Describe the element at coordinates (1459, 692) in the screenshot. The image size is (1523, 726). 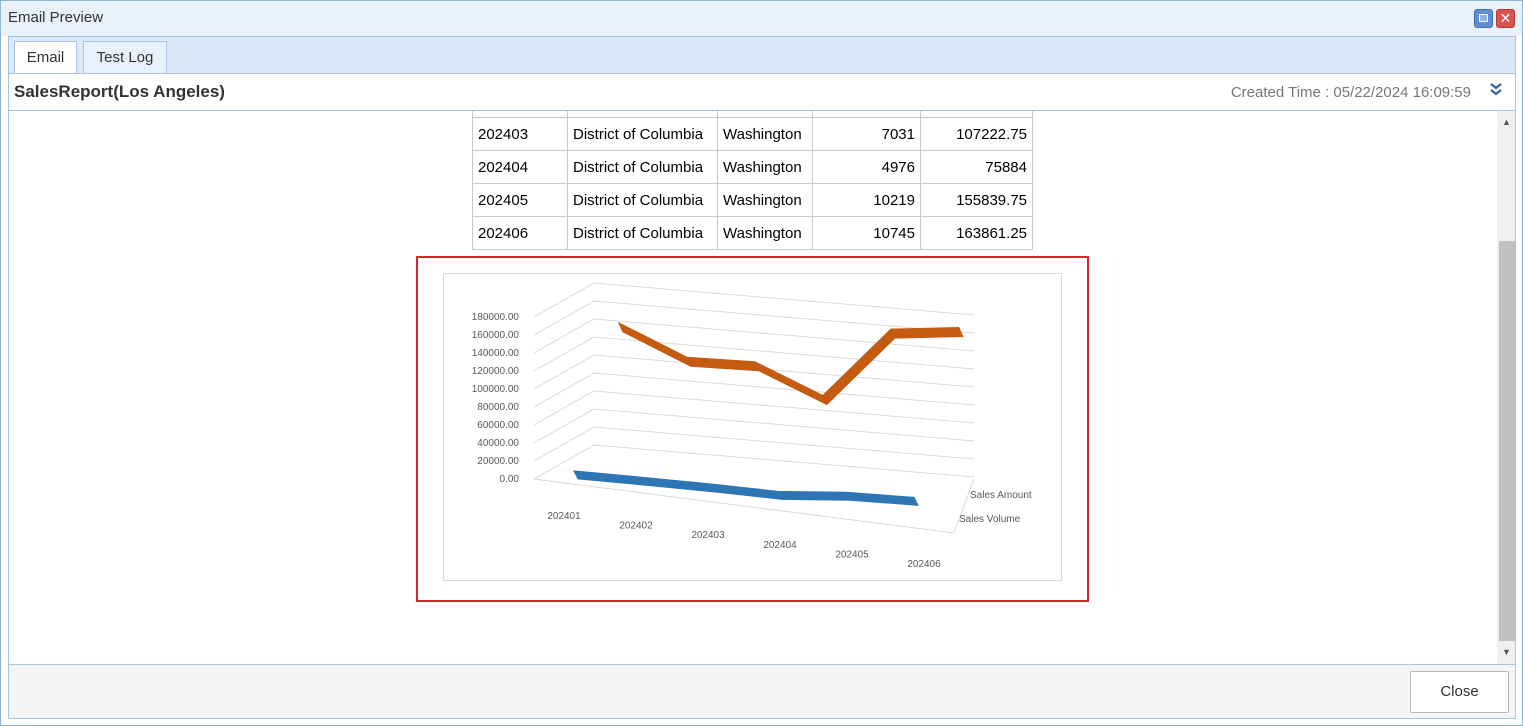
I see `close-button: Close` at that location.